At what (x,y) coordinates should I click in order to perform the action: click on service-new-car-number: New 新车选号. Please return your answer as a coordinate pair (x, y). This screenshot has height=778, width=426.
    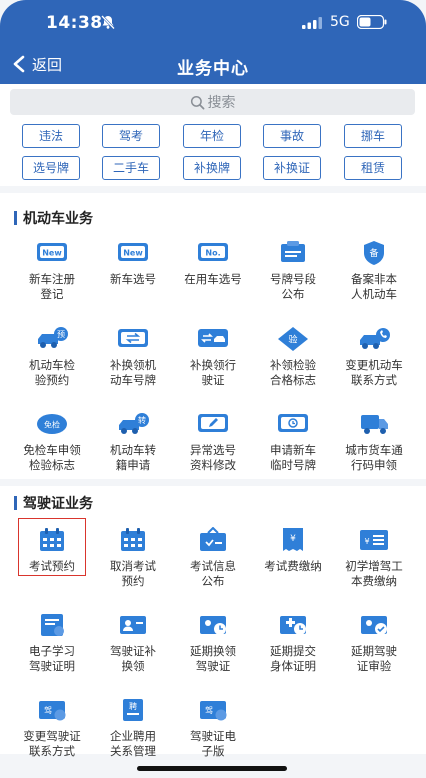
    Looking at the image, I should click on (133, 263).